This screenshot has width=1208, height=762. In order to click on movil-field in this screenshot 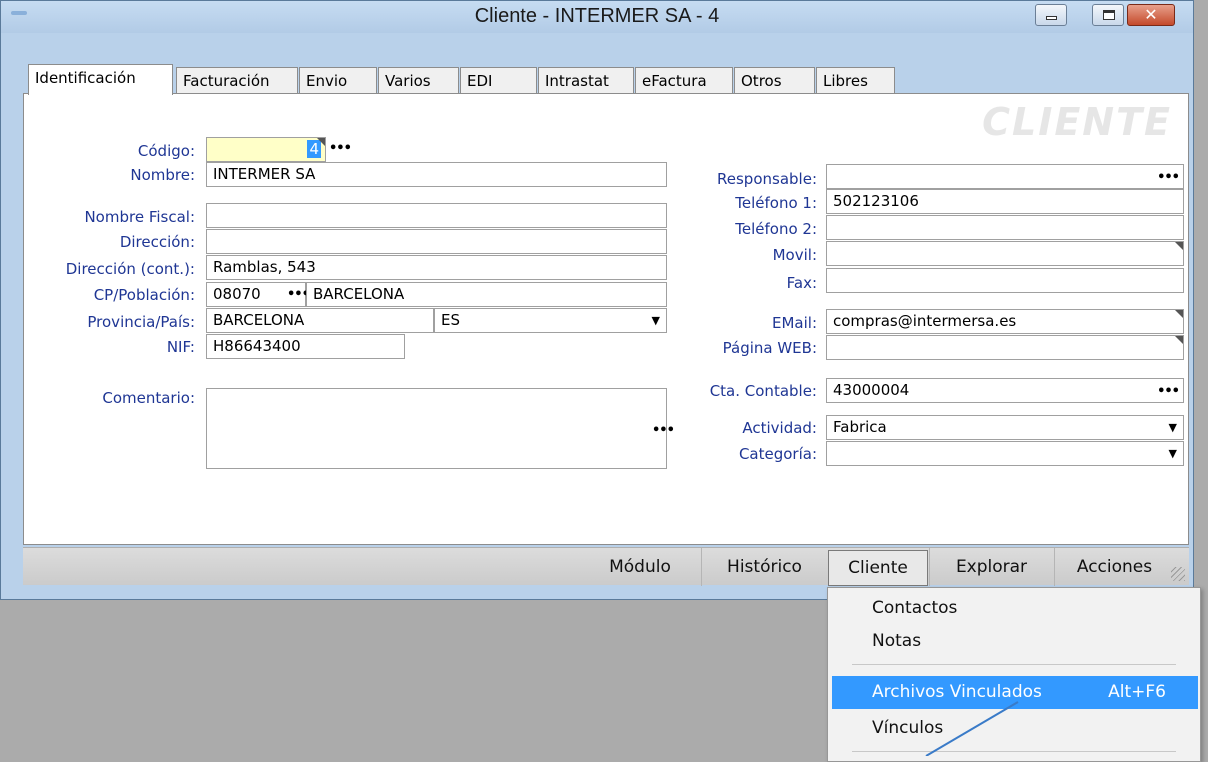, I will do `click(1005, 253)`.